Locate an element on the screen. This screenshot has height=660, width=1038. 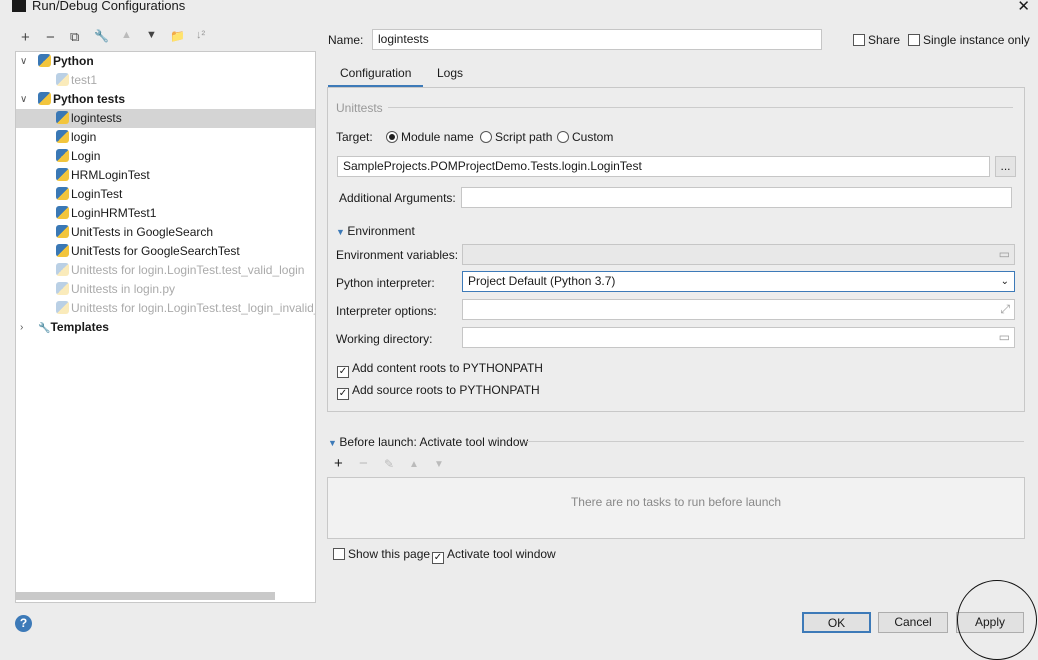
window-title: Run/Debug Configurations is located at coordinates (109, 6).